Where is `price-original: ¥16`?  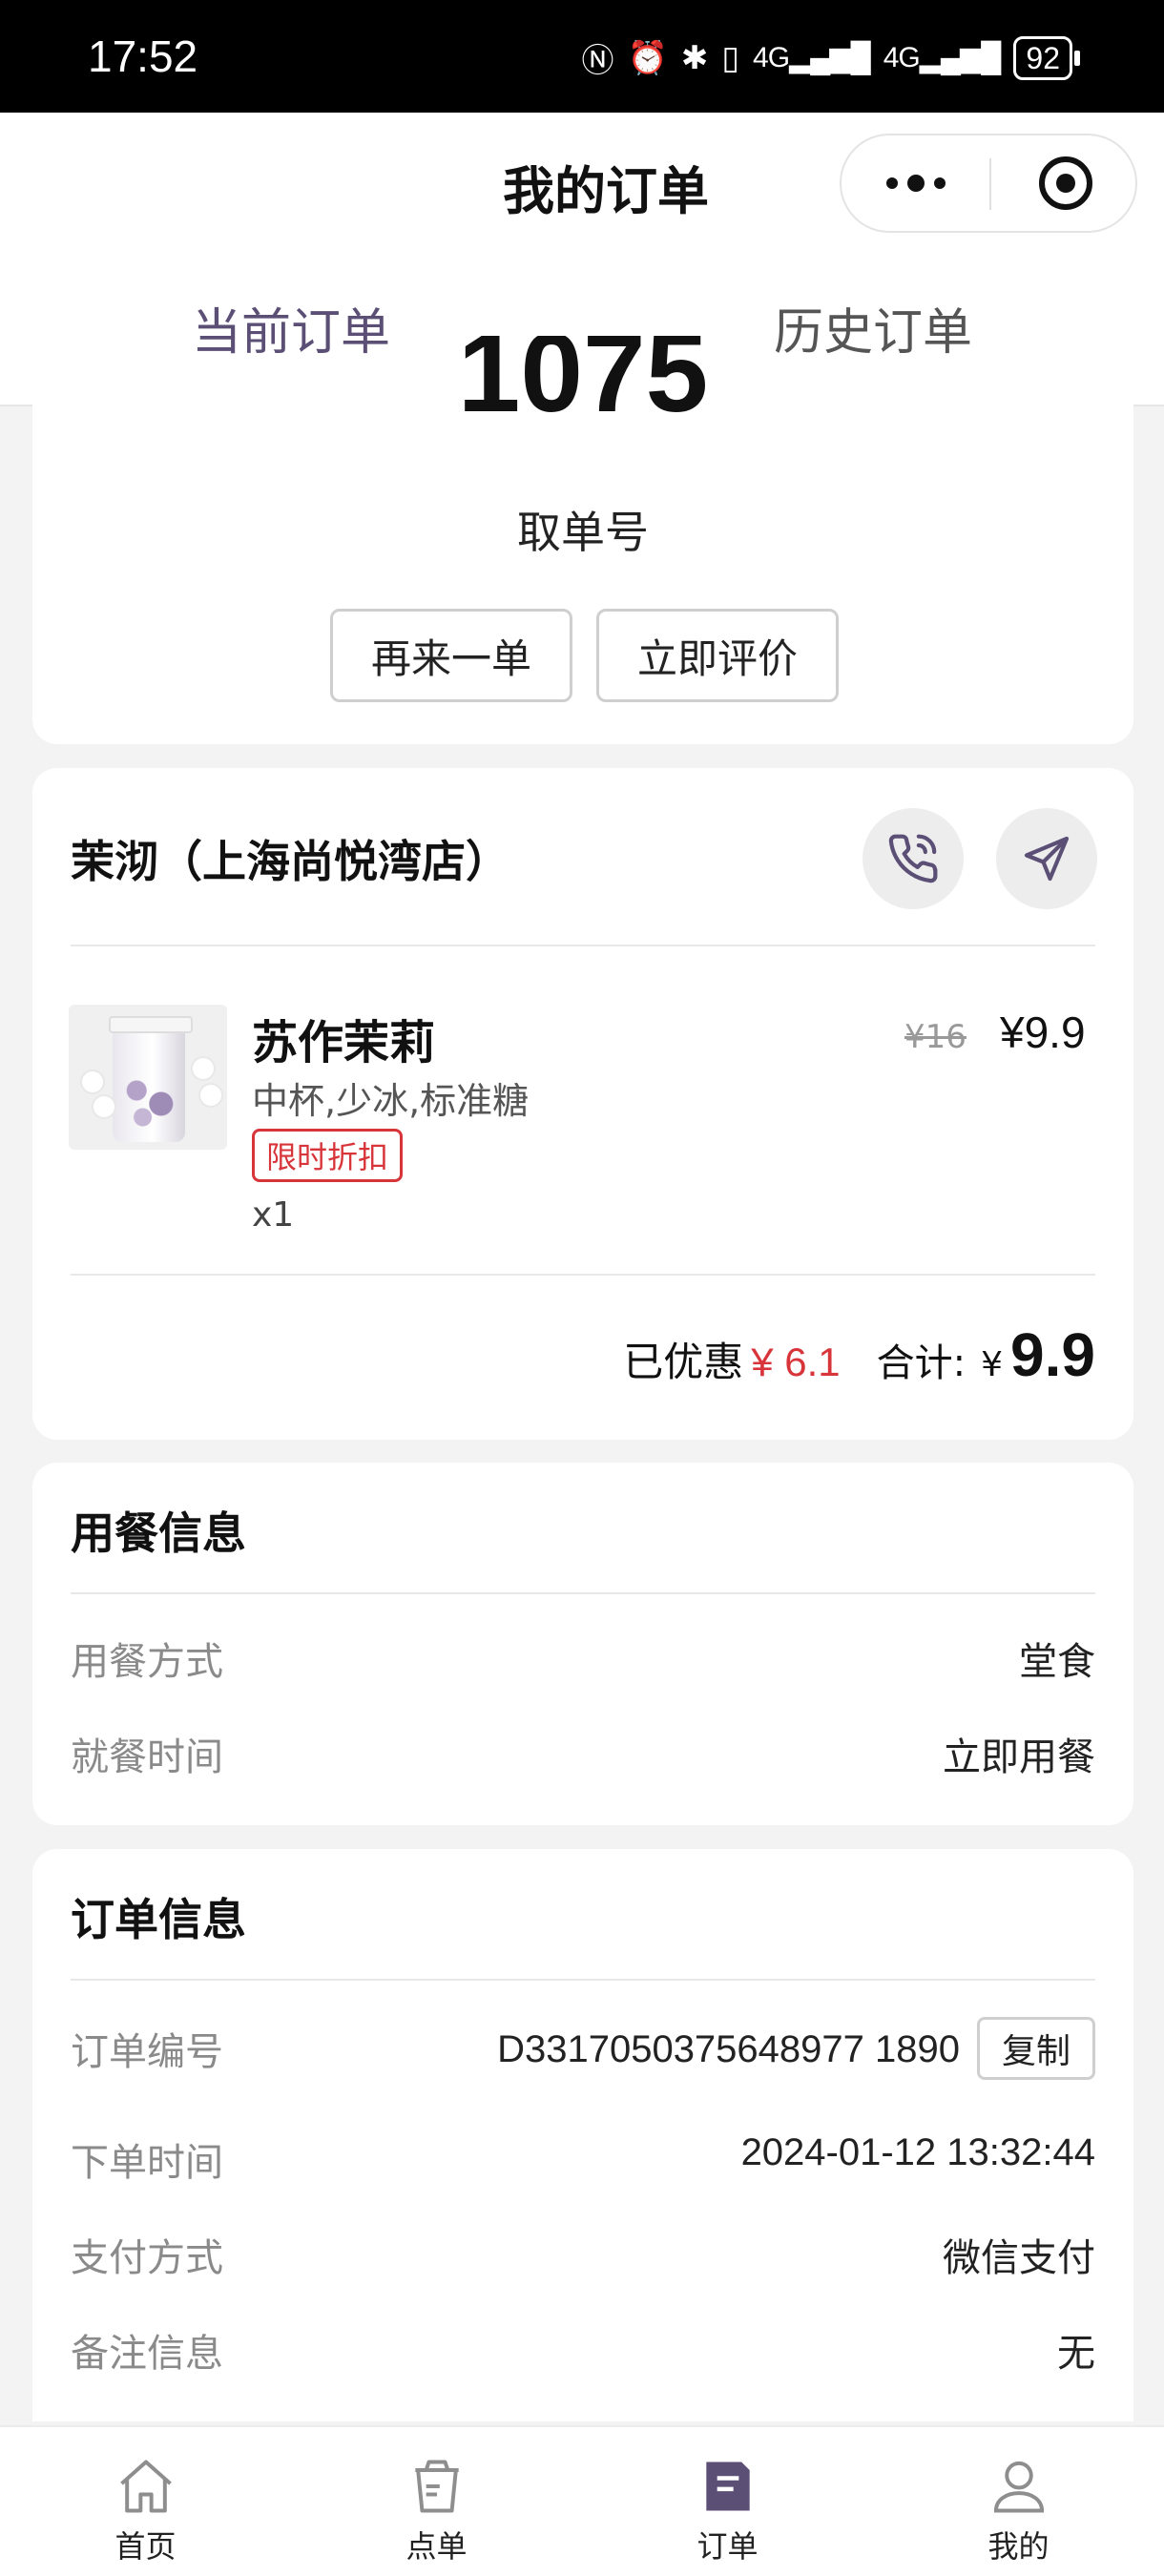
price-original: ¥16 is located at coordinates (936, 1037).